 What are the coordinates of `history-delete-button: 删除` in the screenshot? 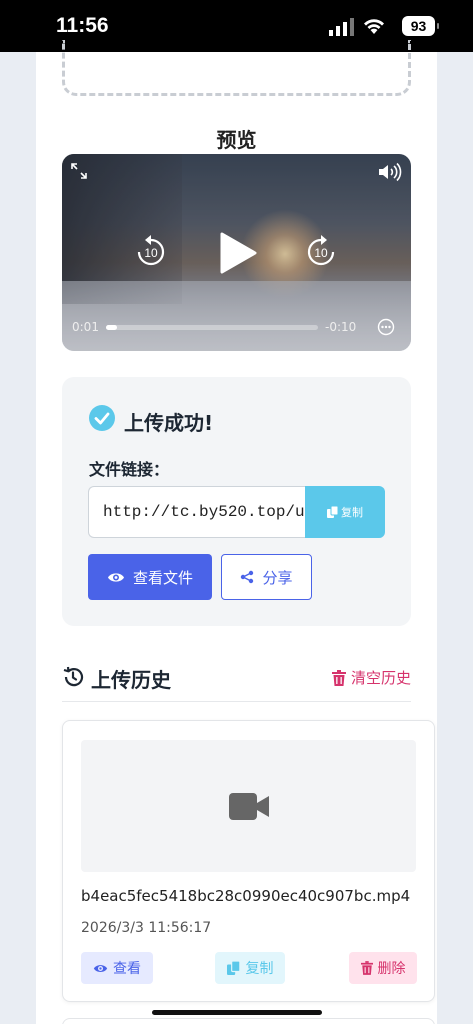 It's located at (383, 968).